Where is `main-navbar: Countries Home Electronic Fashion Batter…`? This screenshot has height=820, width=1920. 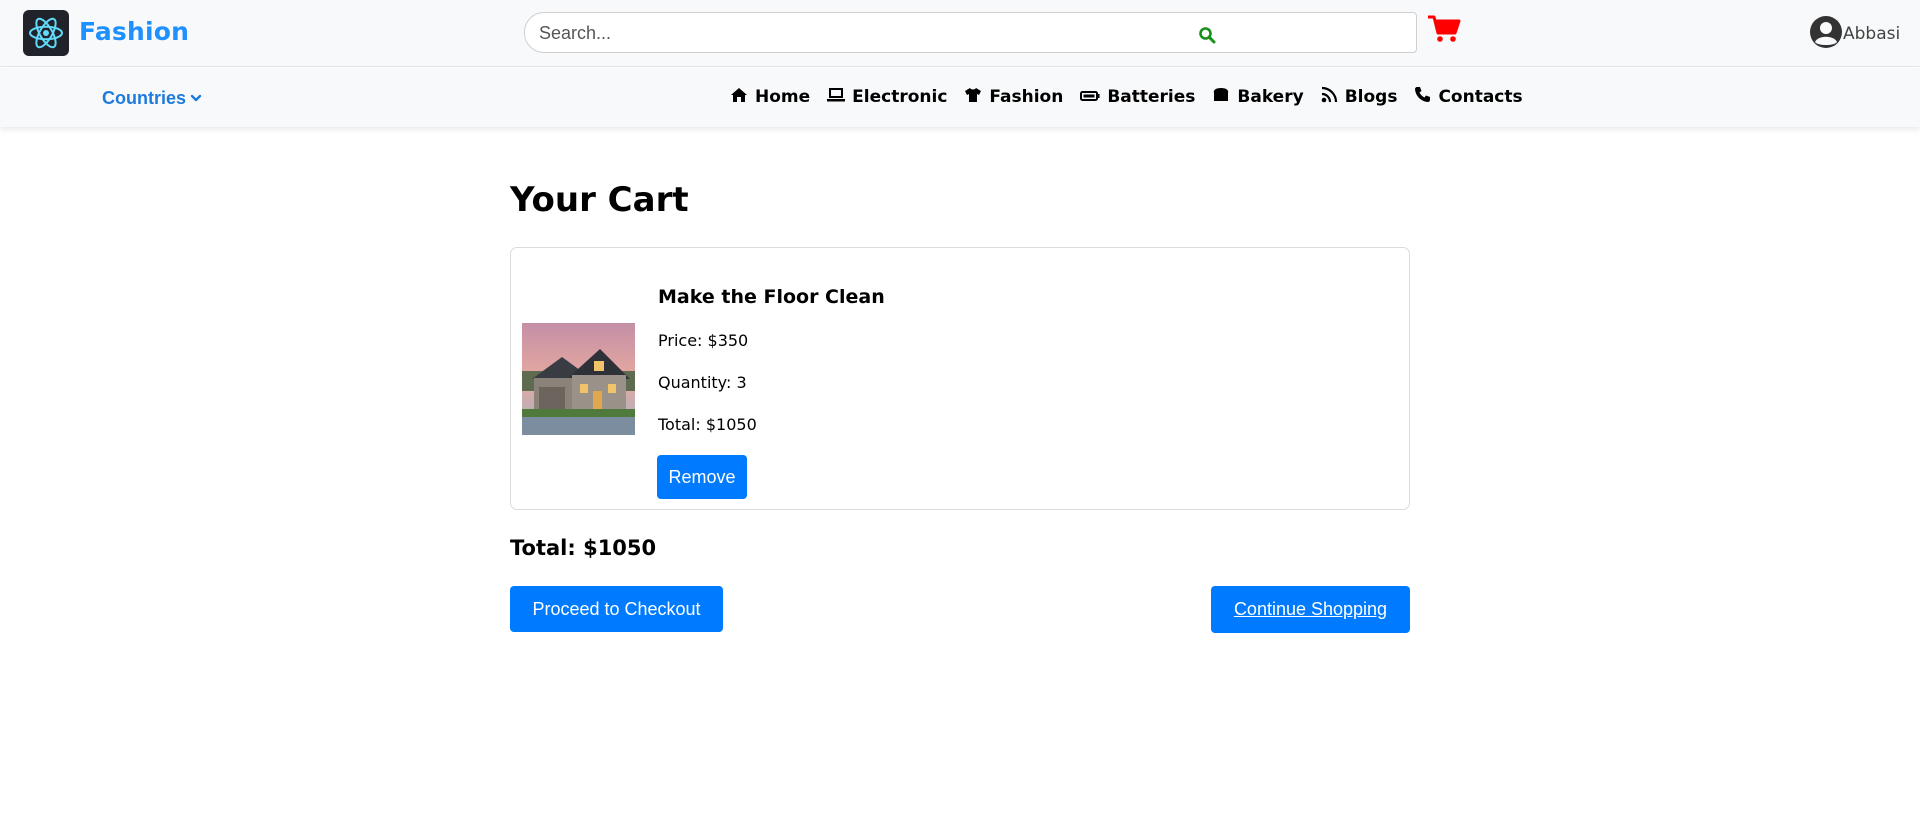
main-navbar: Countries Home Electronic Fashion Batter… is located at coordinates (960, 97).